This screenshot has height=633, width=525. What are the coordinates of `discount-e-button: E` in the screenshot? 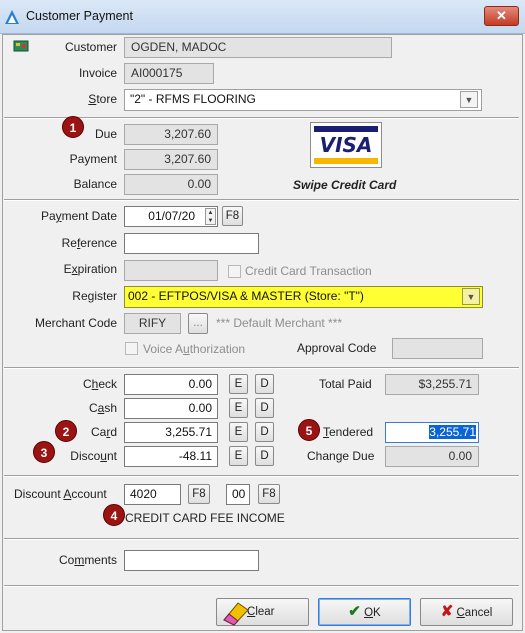 It's located at (238, 456).